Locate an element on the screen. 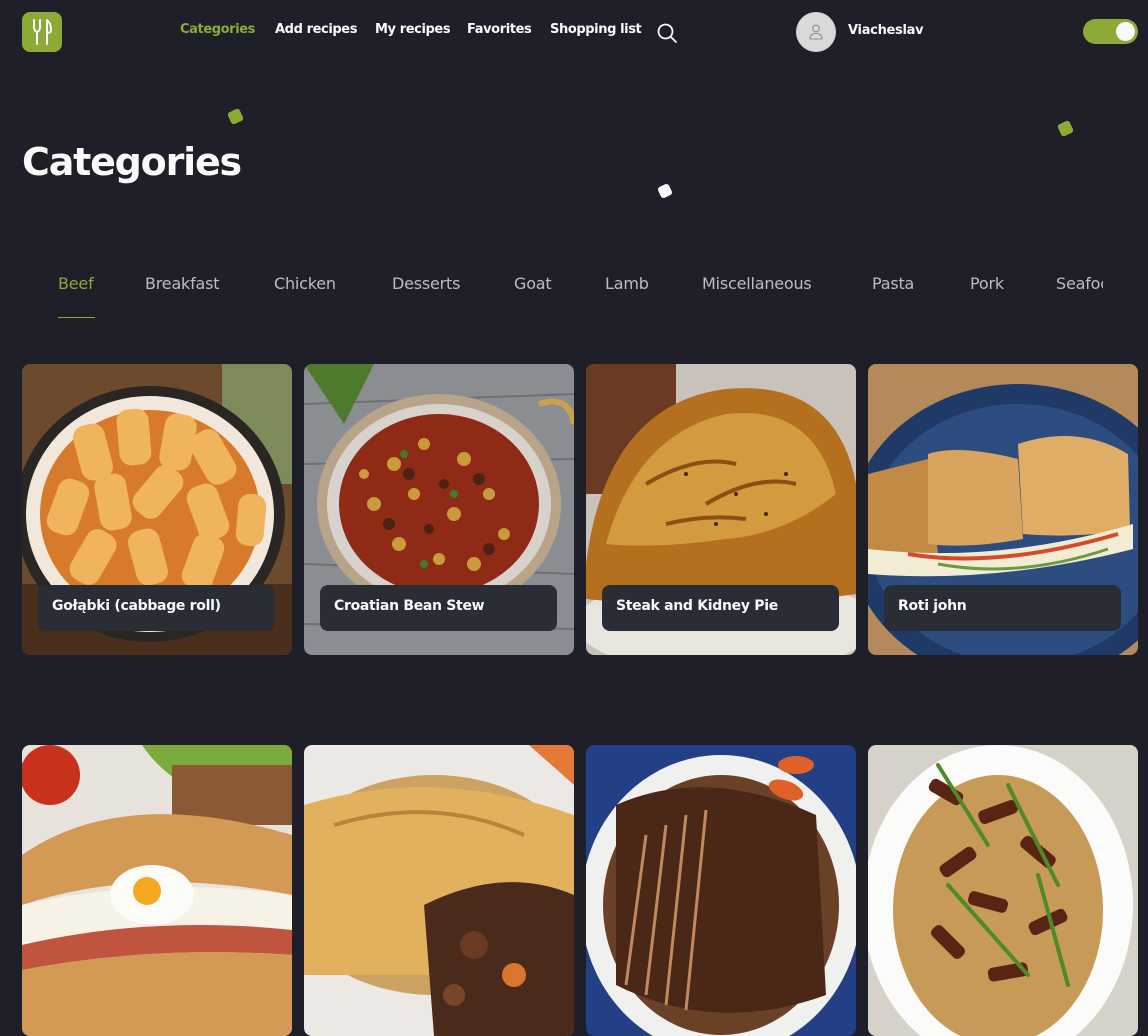  nav-categories: Categories is located at coordinates (227, 29).